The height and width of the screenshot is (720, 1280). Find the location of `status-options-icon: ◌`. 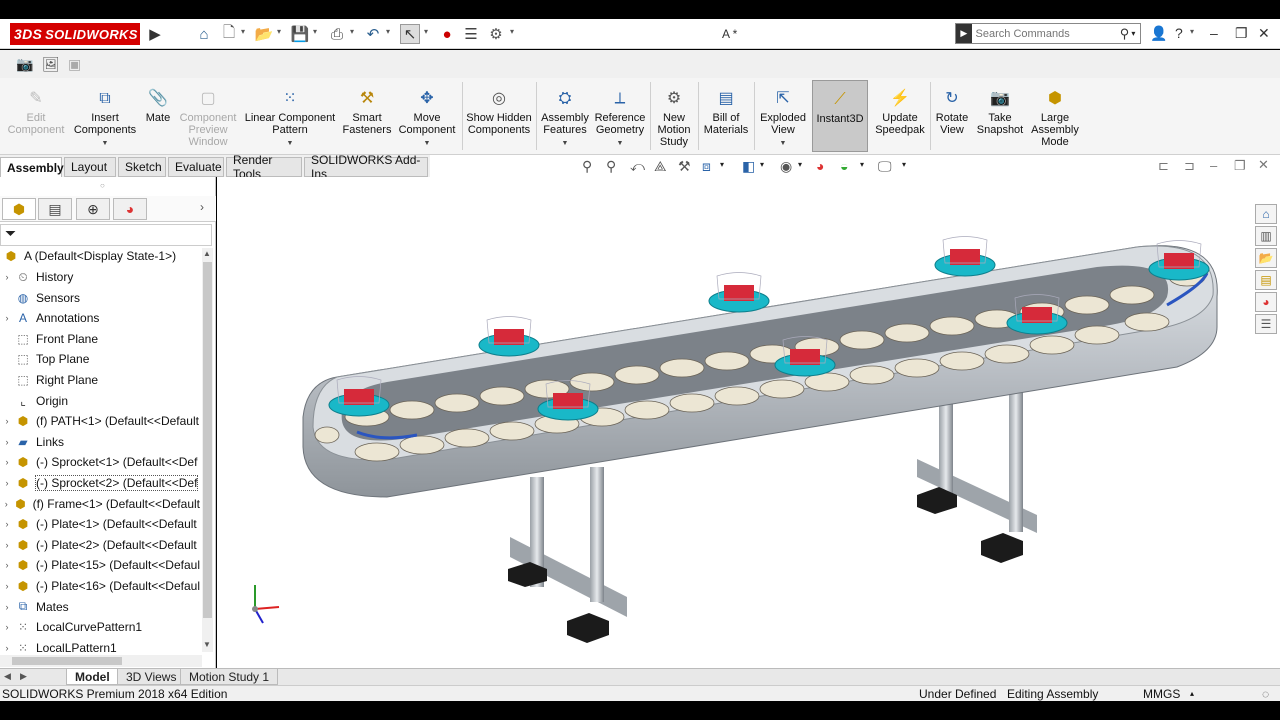

status-options-icon: ◌ is located at coordinates (1265, 694).